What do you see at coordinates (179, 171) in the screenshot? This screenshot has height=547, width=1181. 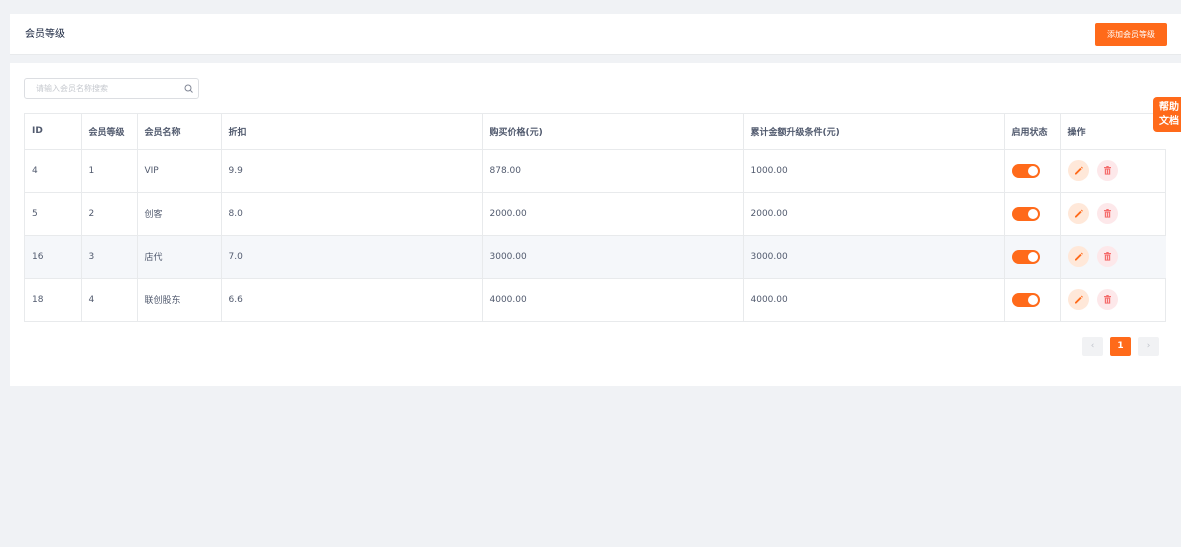 I see `cell-name: VIP` at bounding box center [179, 171].